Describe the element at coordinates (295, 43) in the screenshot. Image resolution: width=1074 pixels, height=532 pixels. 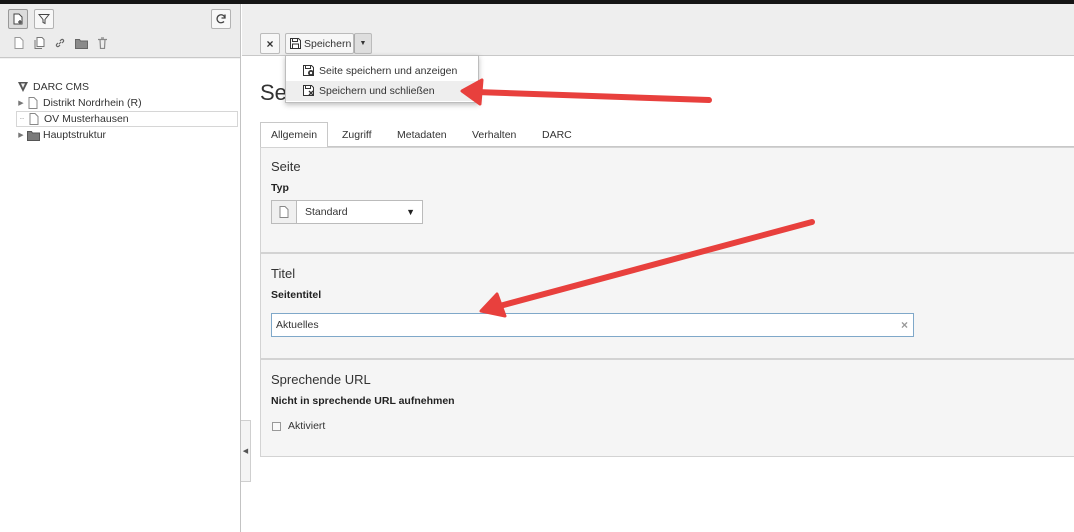
I see `save-icon` at that location.